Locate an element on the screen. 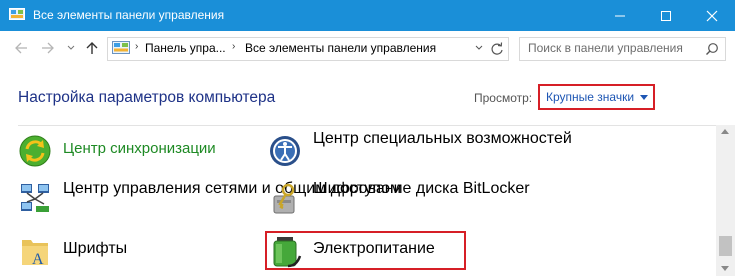 The width and height of the screenshot is (735, 276). search-icon is located at coordinates (712, 49).